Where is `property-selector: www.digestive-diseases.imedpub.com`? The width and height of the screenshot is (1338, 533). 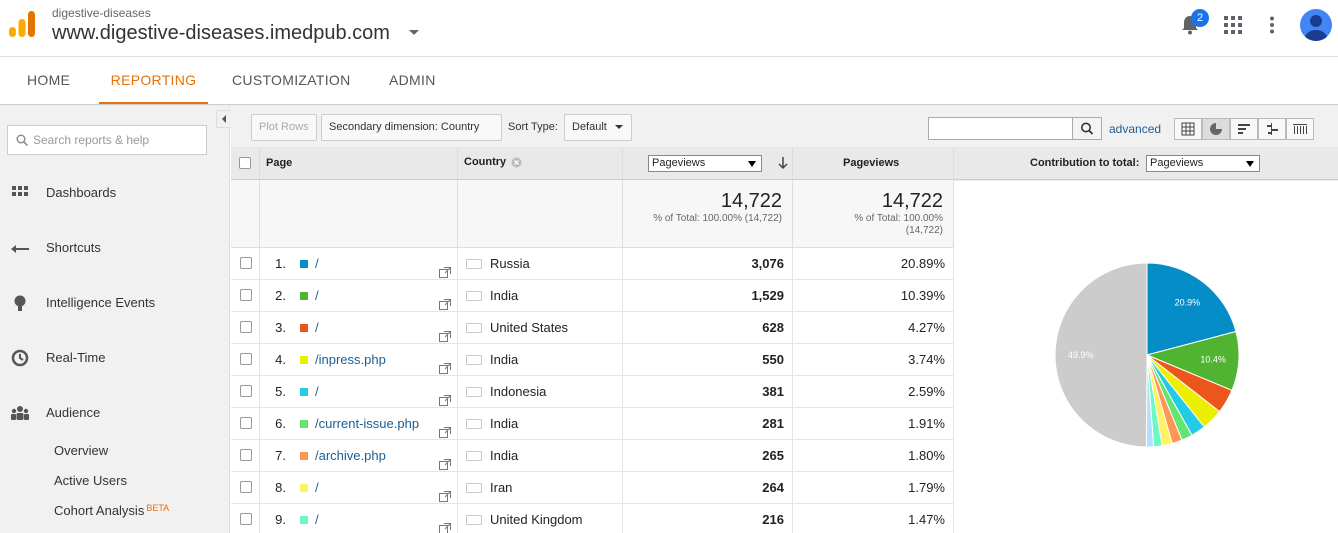
property-selector: www.digestive-diseases.imedpub.com is located at coordinates (221, 33).